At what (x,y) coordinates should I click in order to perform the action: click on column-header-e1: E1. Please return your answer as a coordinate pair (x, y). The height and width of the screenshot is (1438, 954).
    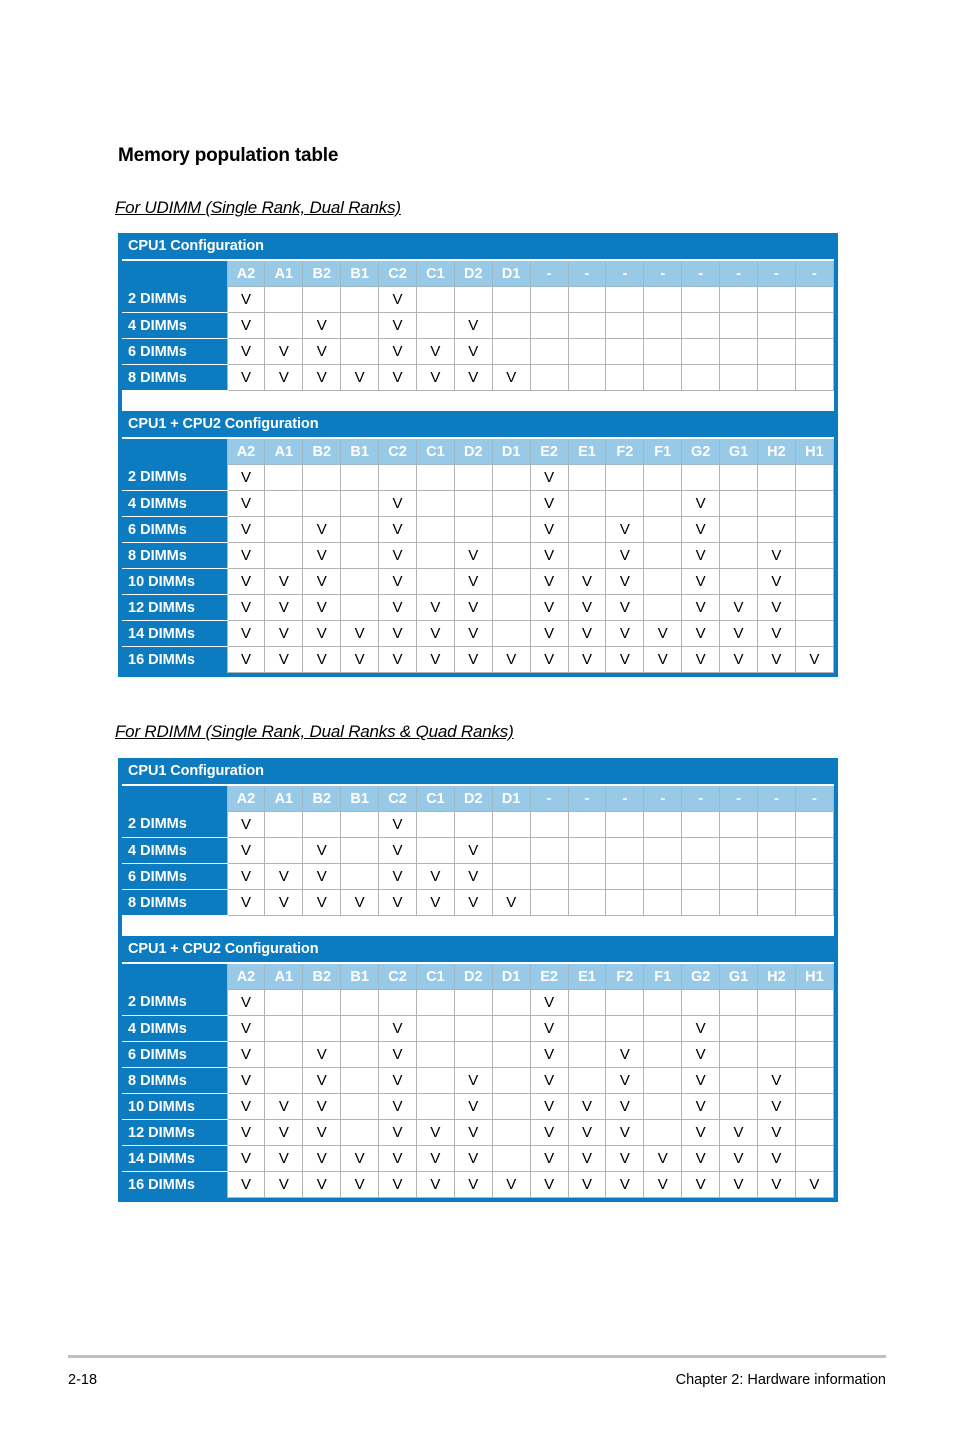
    Looking at the image, I should click on (587, 451).